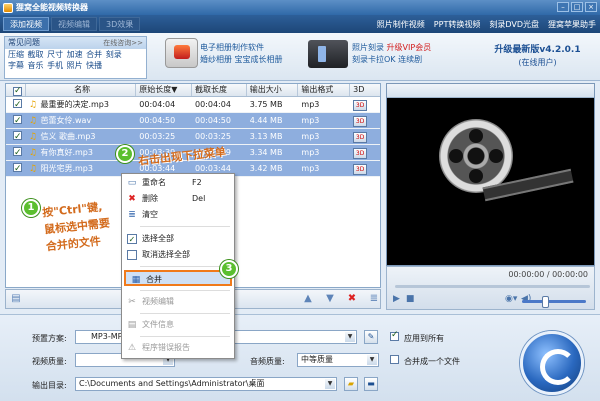 The height and width of the screenshot is (401, 600). I want to click on audio-quality-label: 音频质量:, so click(267, 361).